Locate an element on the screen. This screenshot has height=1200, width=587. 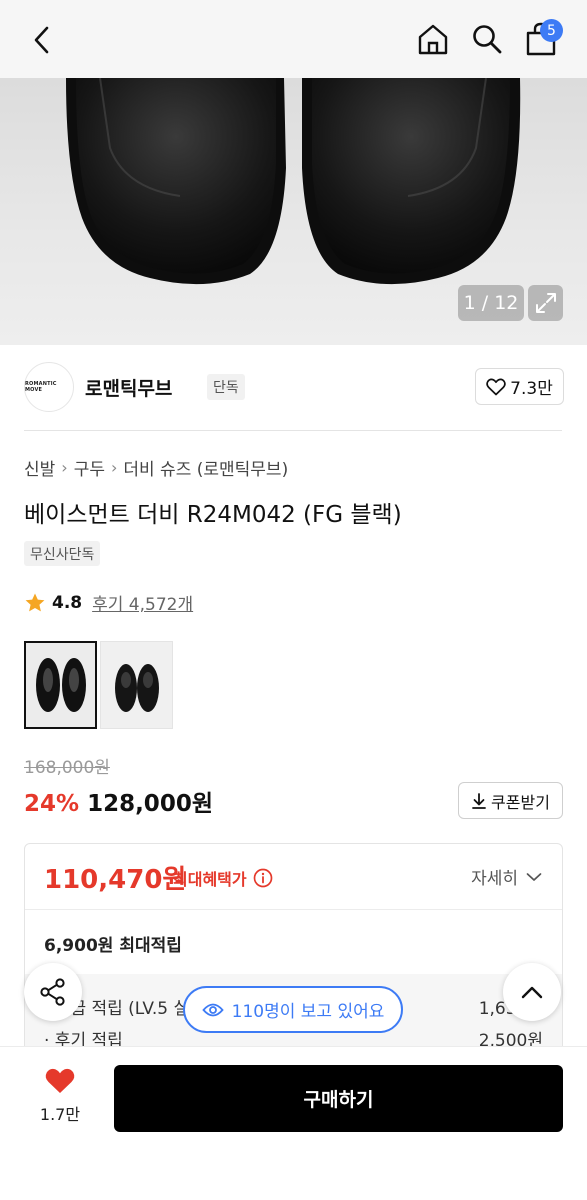
bottom-action-bar: 1.7만 구매하기 is located at coordinates (293, 1123).